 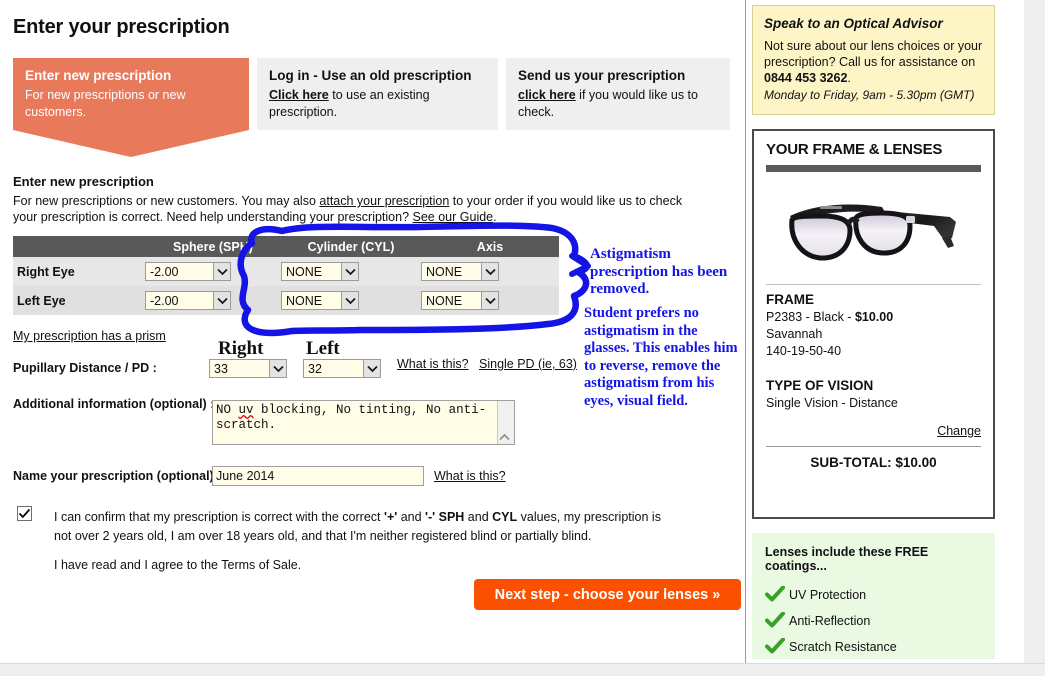 What do you see at coordinates (164, 301) in the screenshot?
I see `left-eye-sphere-value: -2.00` at bounding box center [164, 301].